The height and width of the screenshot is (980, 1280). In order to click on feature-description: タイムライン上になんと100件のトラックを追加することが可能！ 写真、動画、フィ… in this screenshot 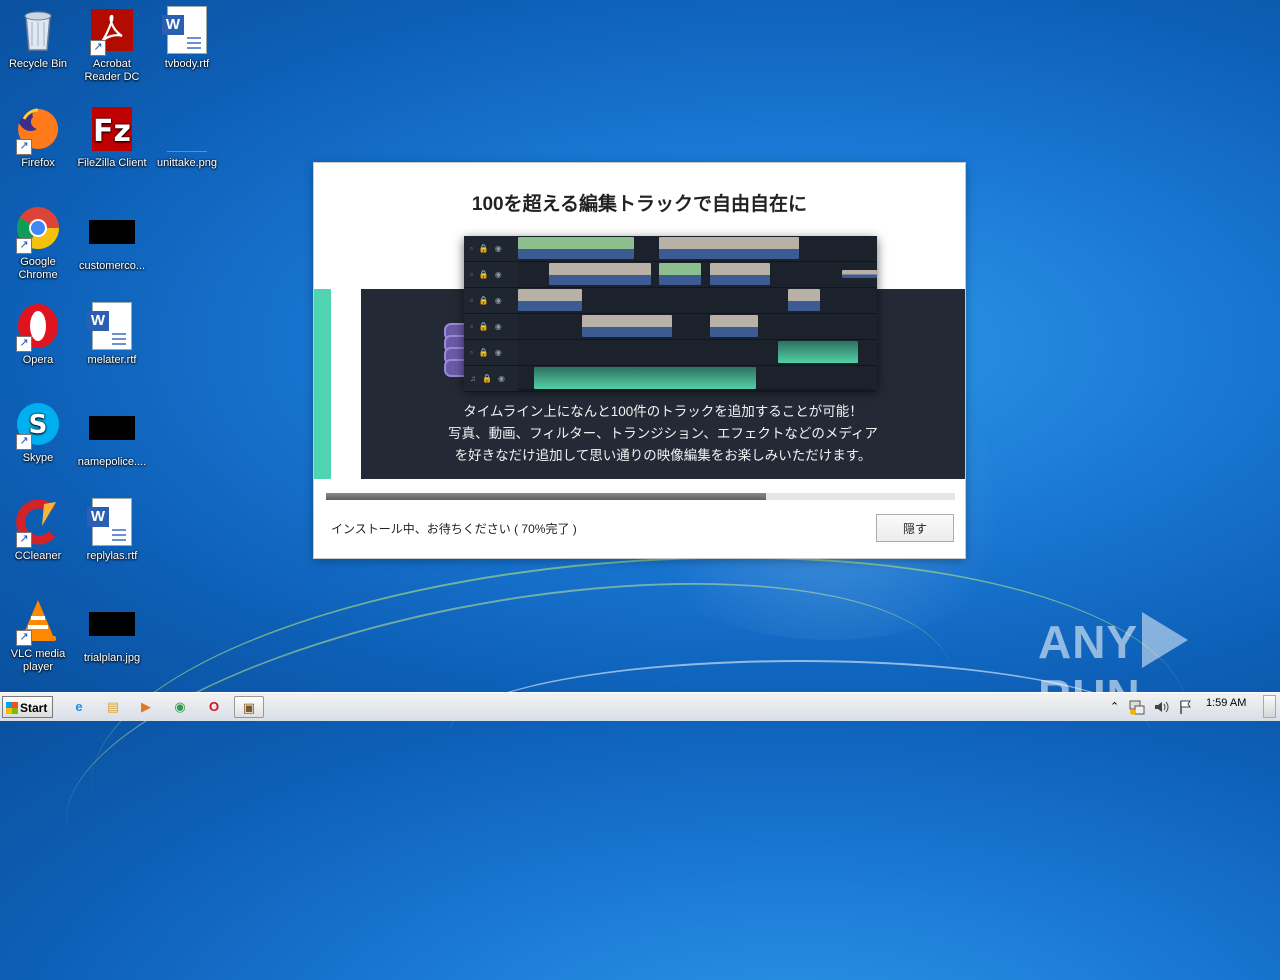, I will do `click(663, 434)`.